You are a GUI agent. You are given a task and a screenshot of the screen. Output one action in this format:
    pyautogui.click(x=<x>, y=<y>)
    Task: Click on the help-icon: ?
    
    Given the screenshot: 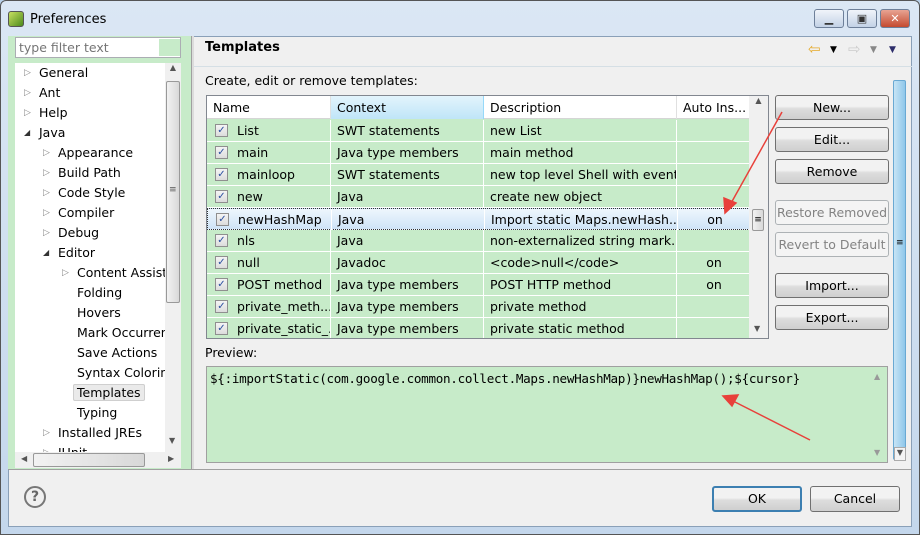 What is the action you would take?
    pyautogui.click(x=35, y=497)
    